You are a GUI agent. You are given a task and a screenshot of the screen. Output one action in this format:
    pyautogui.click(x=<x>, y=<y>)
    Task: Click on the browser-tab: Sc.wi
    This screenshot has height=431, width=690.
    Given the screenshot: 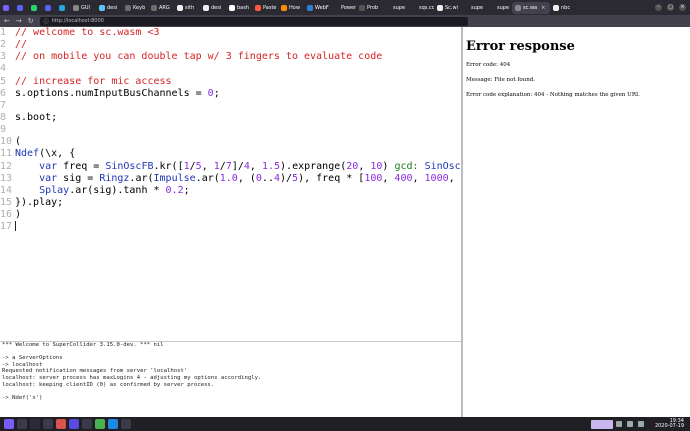 What is the action you would take?
    pyautogui.click(x=447, y=7)
    